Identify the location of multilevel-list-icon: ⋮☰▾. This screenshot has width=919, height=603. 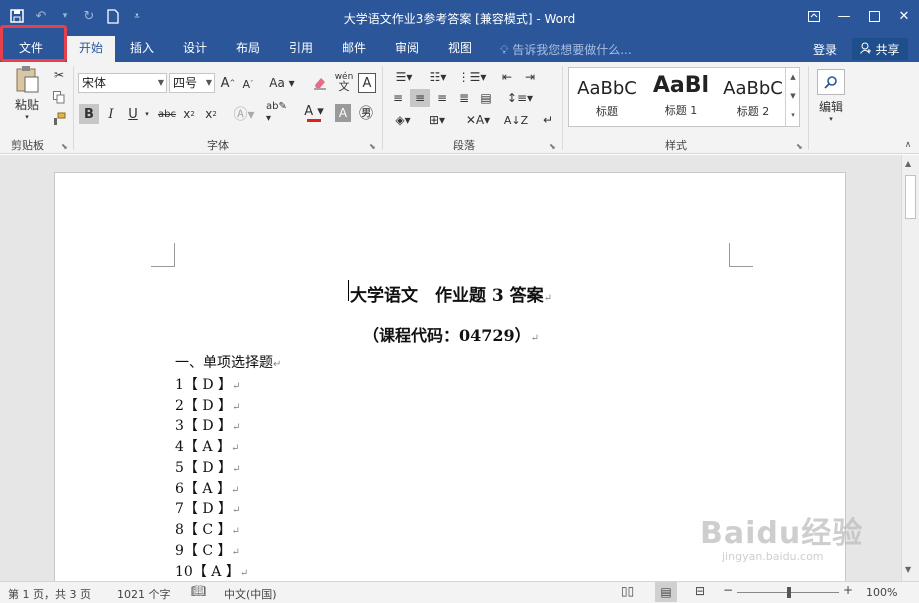
(472, 77).